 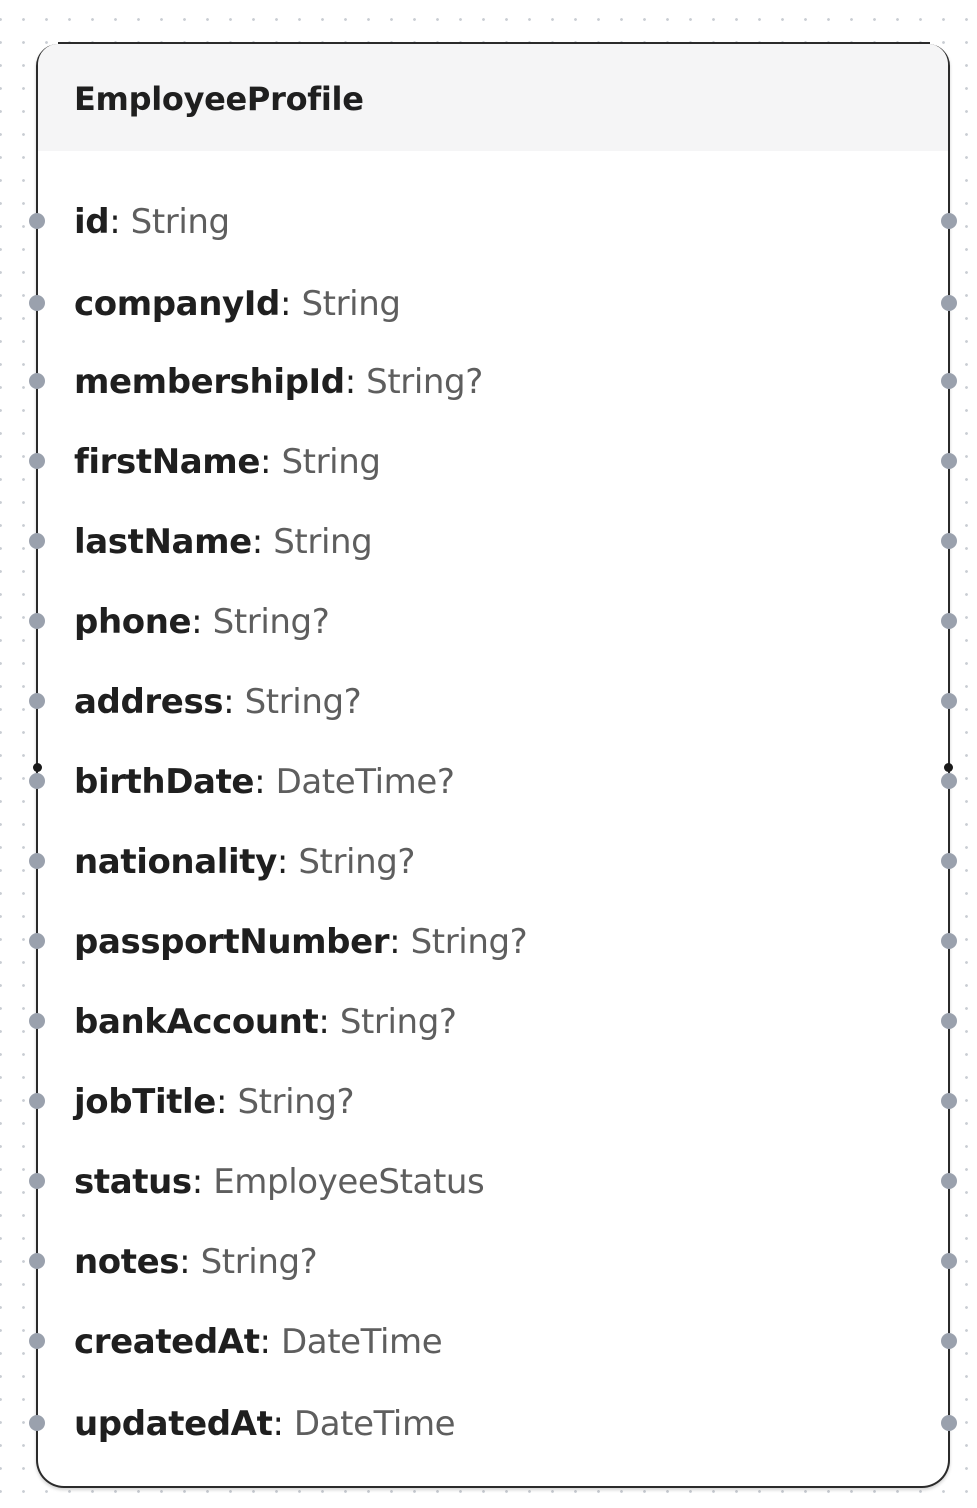 What do you see at coordinates (948, 767) in the screenshot?
I see `edge-connector-right` at bounding box center [948, 767].